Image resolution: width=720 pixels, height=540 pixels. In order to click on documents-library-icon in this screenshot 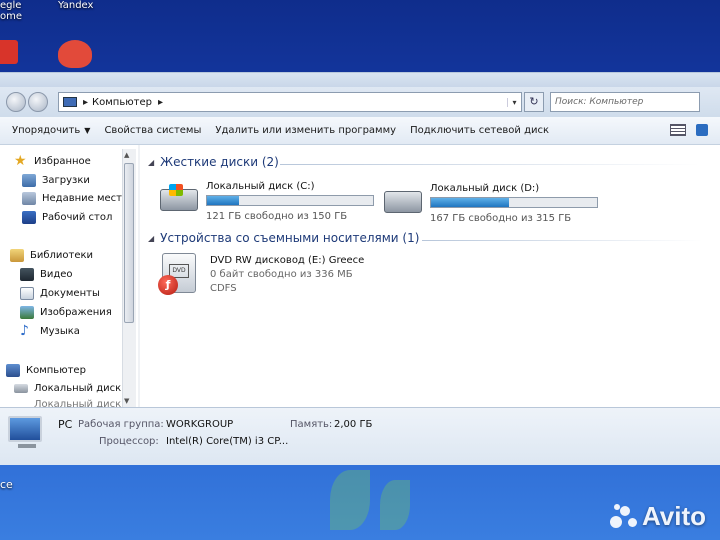, I will do `click(27, 293)`.